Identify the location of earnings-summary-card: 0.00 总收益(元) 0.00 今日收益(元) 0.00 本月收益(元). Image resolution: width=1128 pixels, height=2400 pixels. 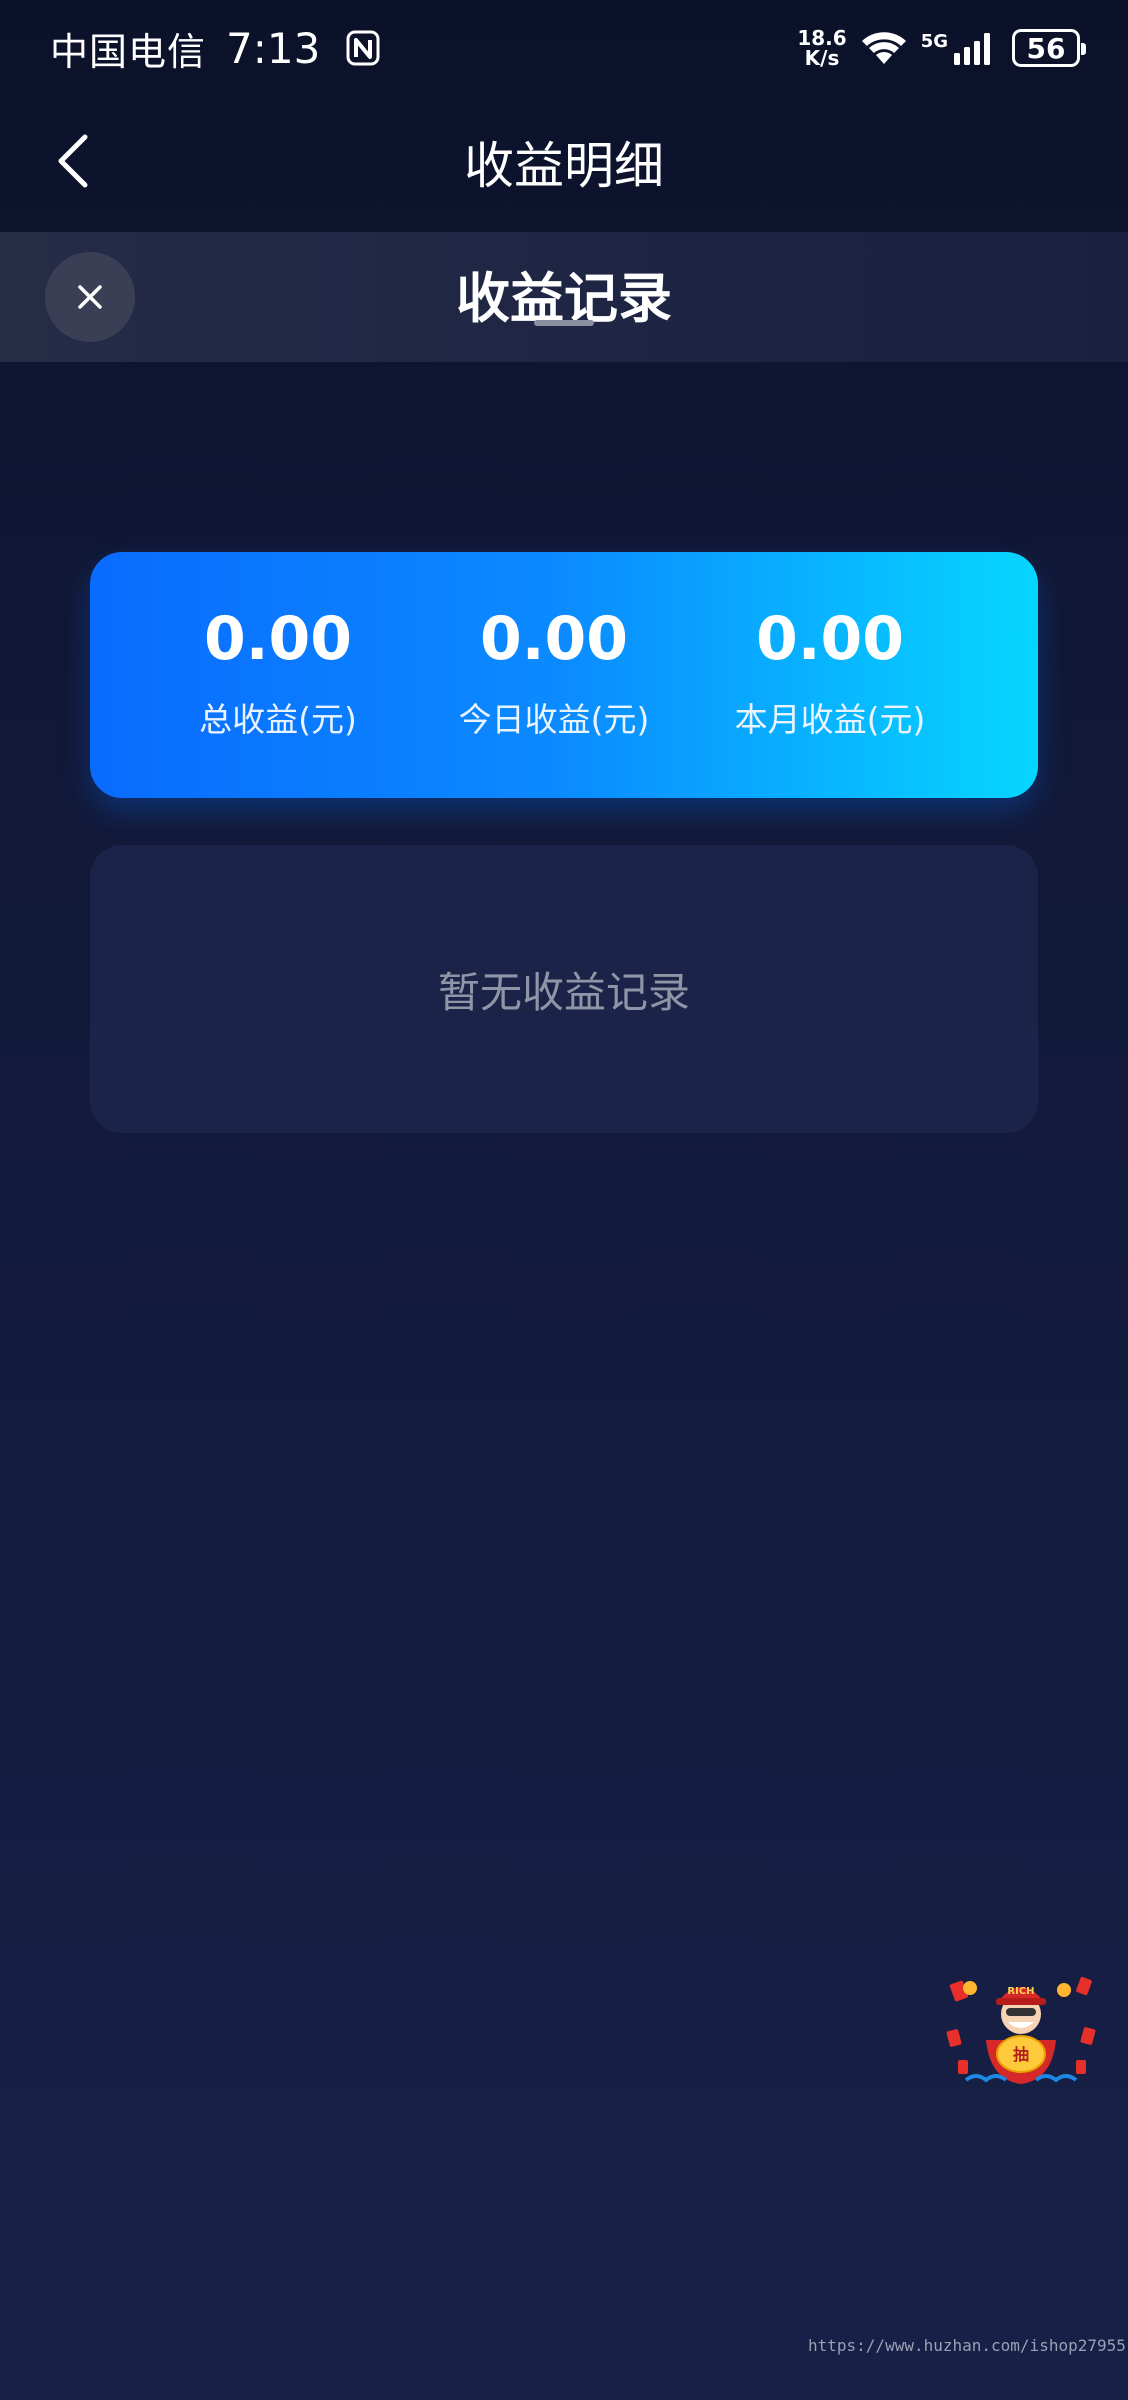
(564, 675).